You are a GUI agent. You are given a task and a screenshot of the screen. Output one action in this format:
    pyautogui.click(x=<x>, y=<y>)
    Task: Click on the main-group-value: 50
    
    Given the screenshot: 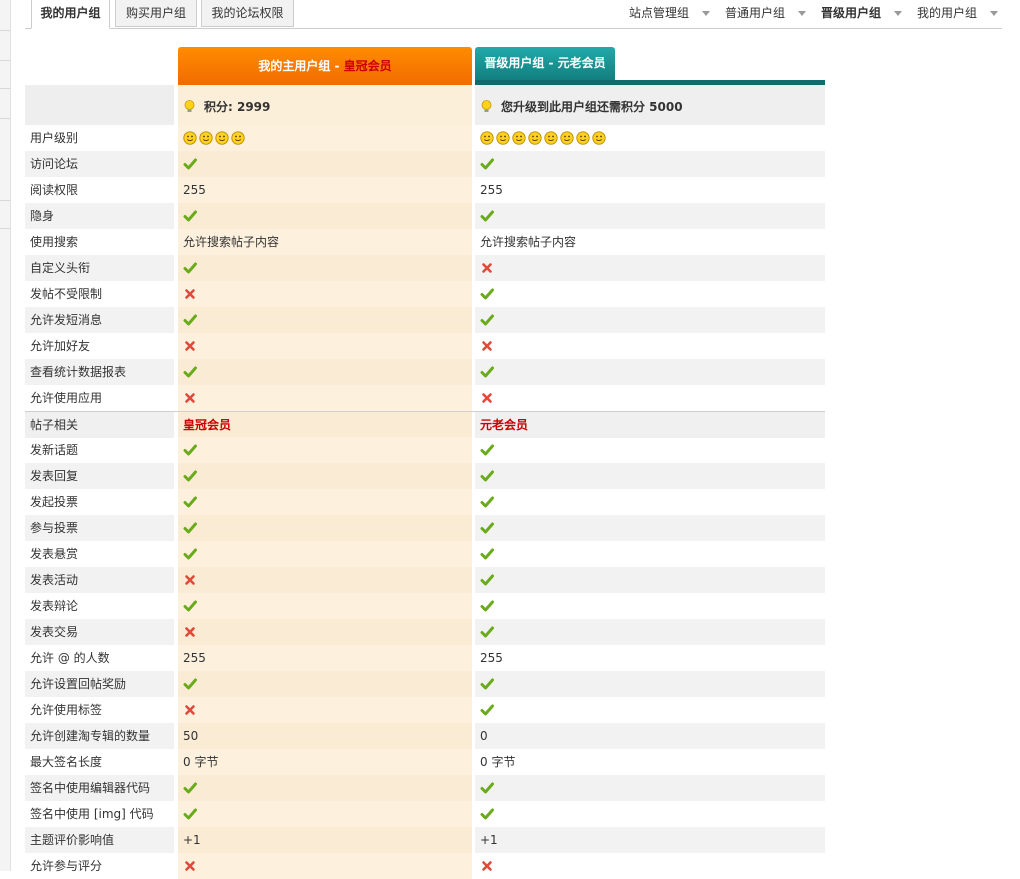 What is the action you would take?
    pyautogui.click(x=325, y=736)
    